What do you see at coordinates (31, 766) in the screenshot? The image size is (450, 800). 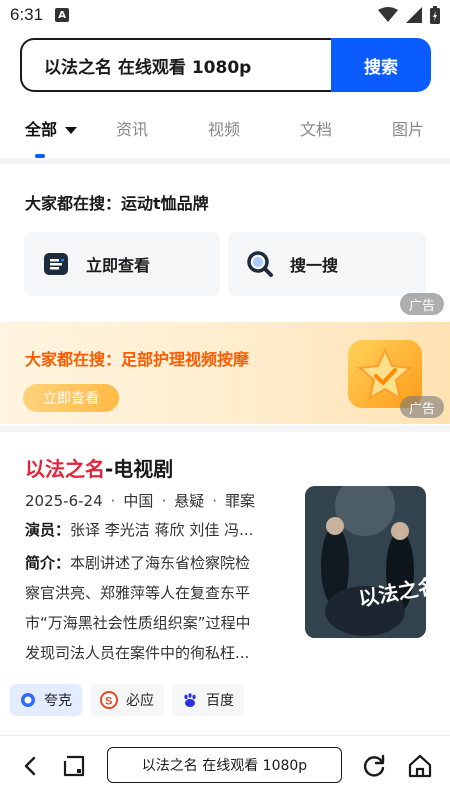 I see `back-icon` at bounding box center [31, 766].